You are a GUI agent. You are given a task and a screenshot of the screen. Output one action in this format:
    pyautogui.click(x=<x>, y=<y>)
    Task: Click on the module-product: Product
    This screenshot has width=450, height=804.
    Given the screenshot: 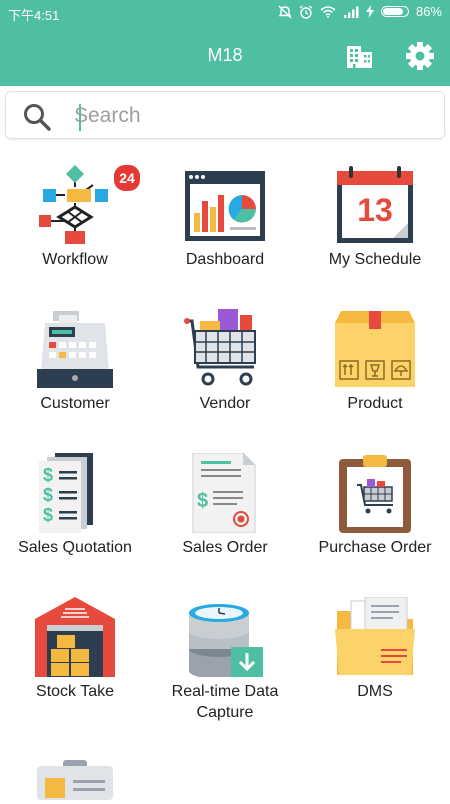 What is the action you would take?
    pyautogui.click(x=375, y=361)
    